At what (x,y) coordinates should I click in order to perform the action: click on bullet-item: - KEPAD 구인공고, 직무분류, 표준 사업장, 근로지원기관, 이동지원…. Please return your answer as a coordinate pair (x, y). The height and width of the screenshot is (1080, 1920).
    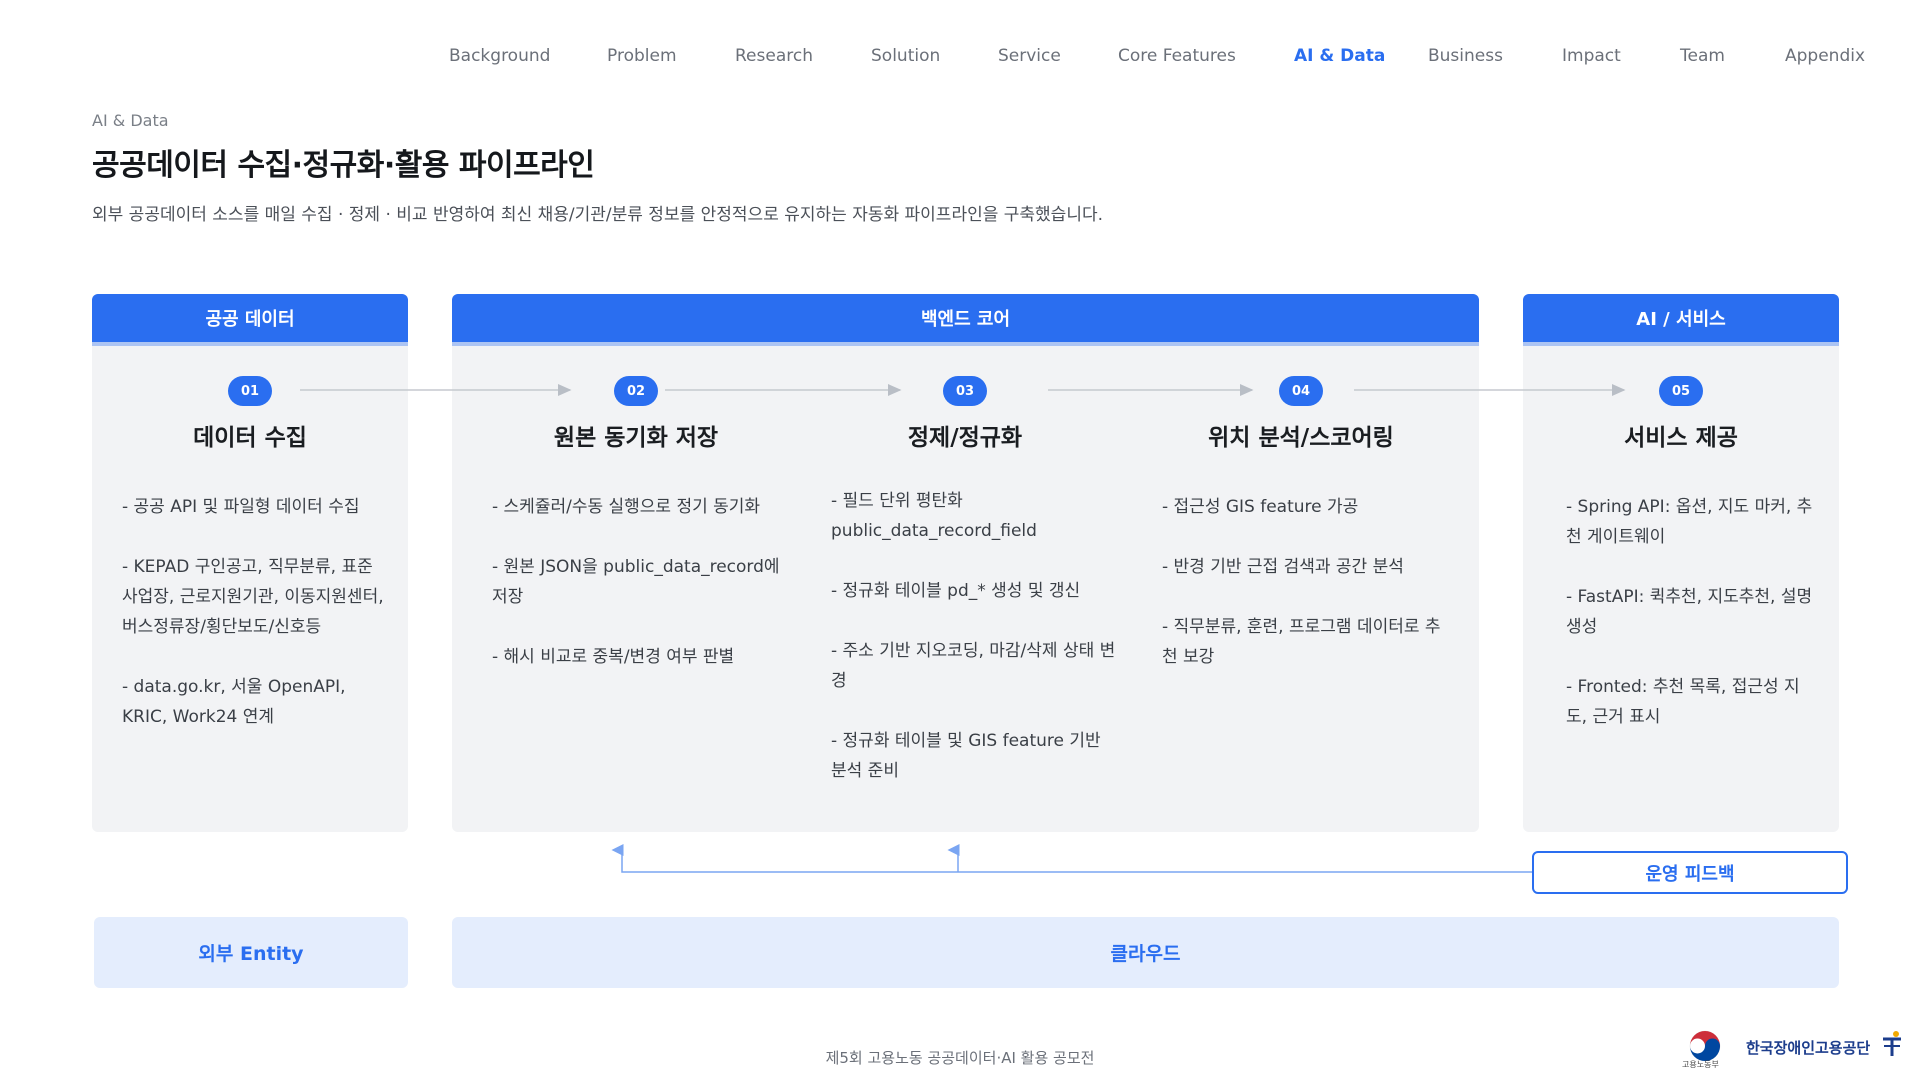
    Looking at the image, I should click on (253, 597).